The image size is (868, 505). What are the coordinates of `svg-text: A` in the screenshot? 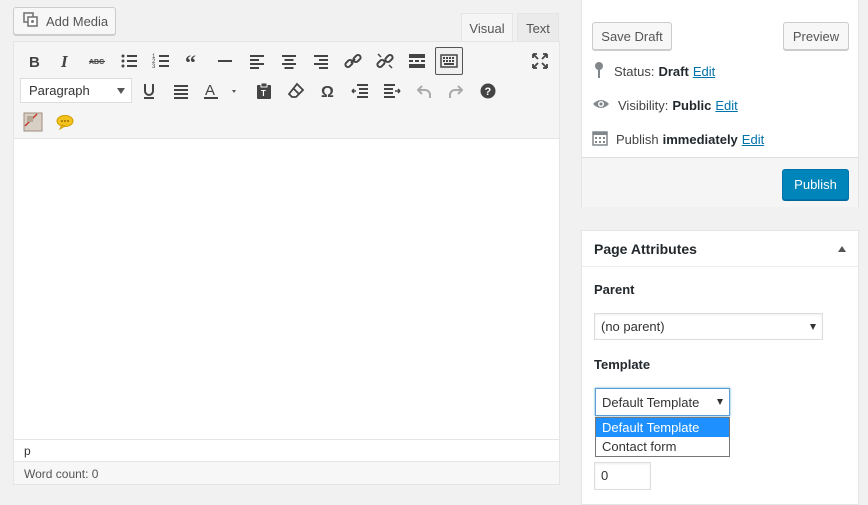 It's located at (210, 90).